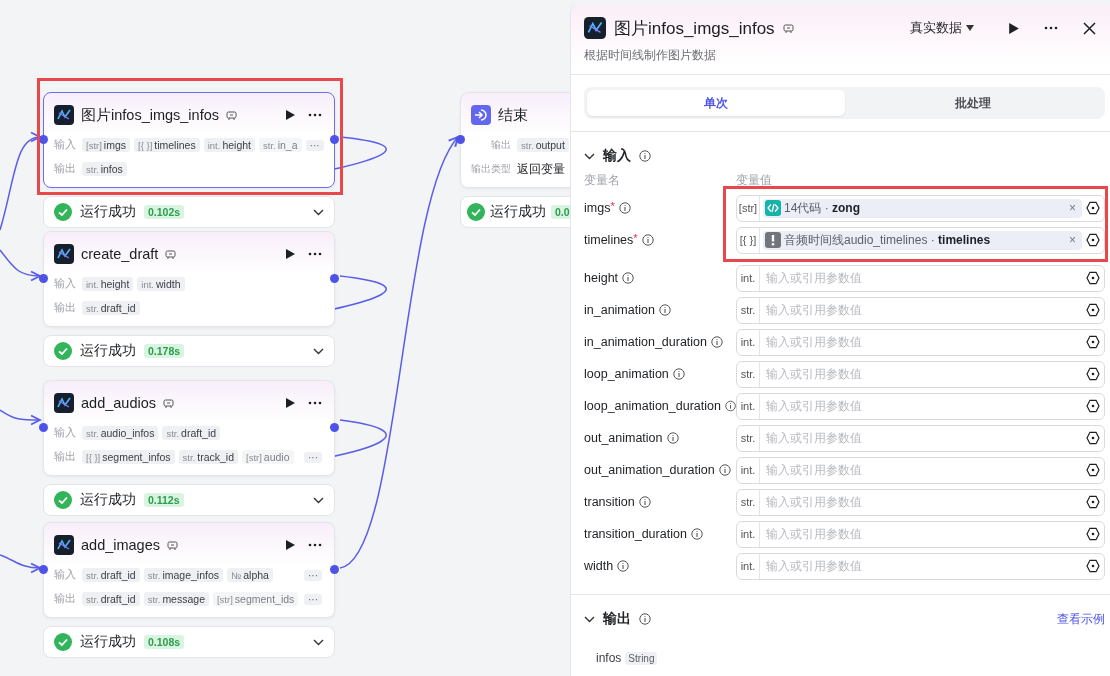 Image resolution: width=1110 pixels, height=676 pixels. What do you see at coordinates (973, 103) in the screenshot?
I see `mode-tab: 批处理` at bounding box center [973, 103].